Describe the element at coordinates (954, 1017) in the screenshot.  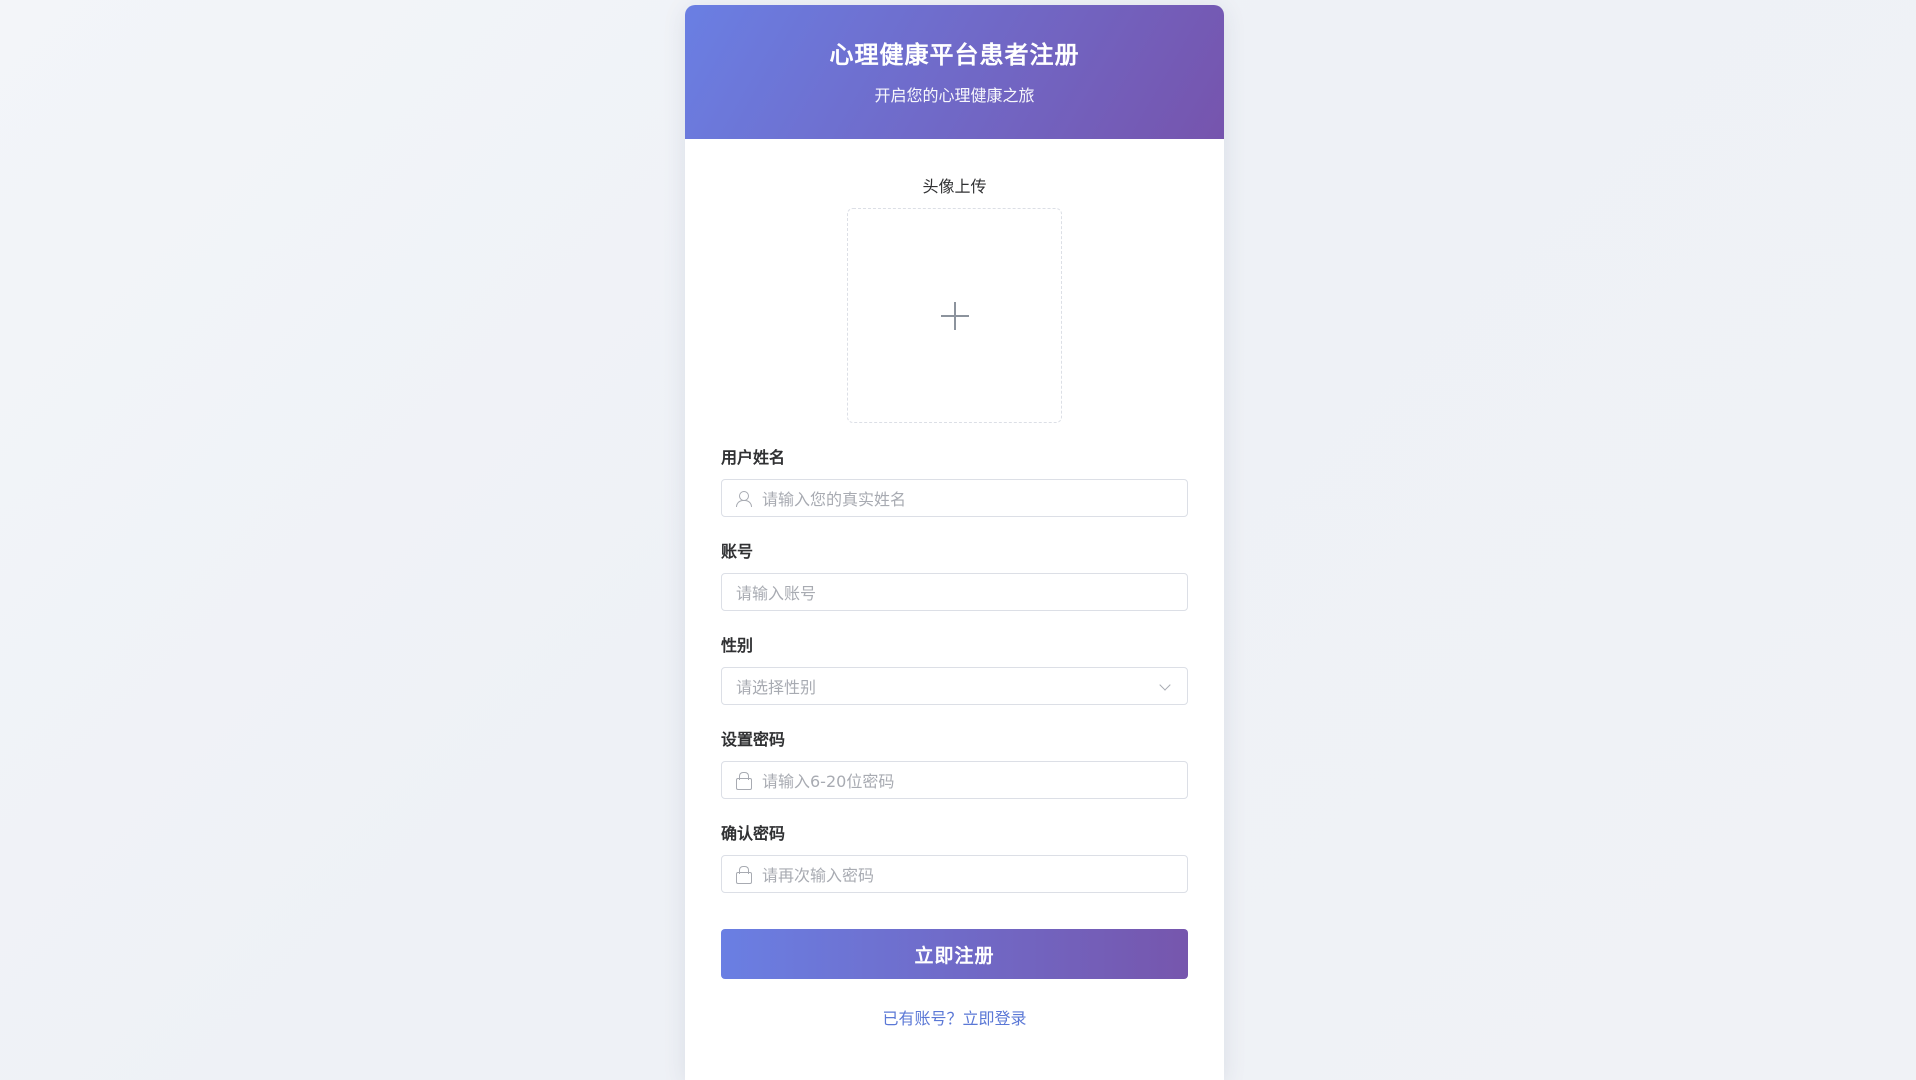
I see `login-link: 已有账号？立即登录` at that location.